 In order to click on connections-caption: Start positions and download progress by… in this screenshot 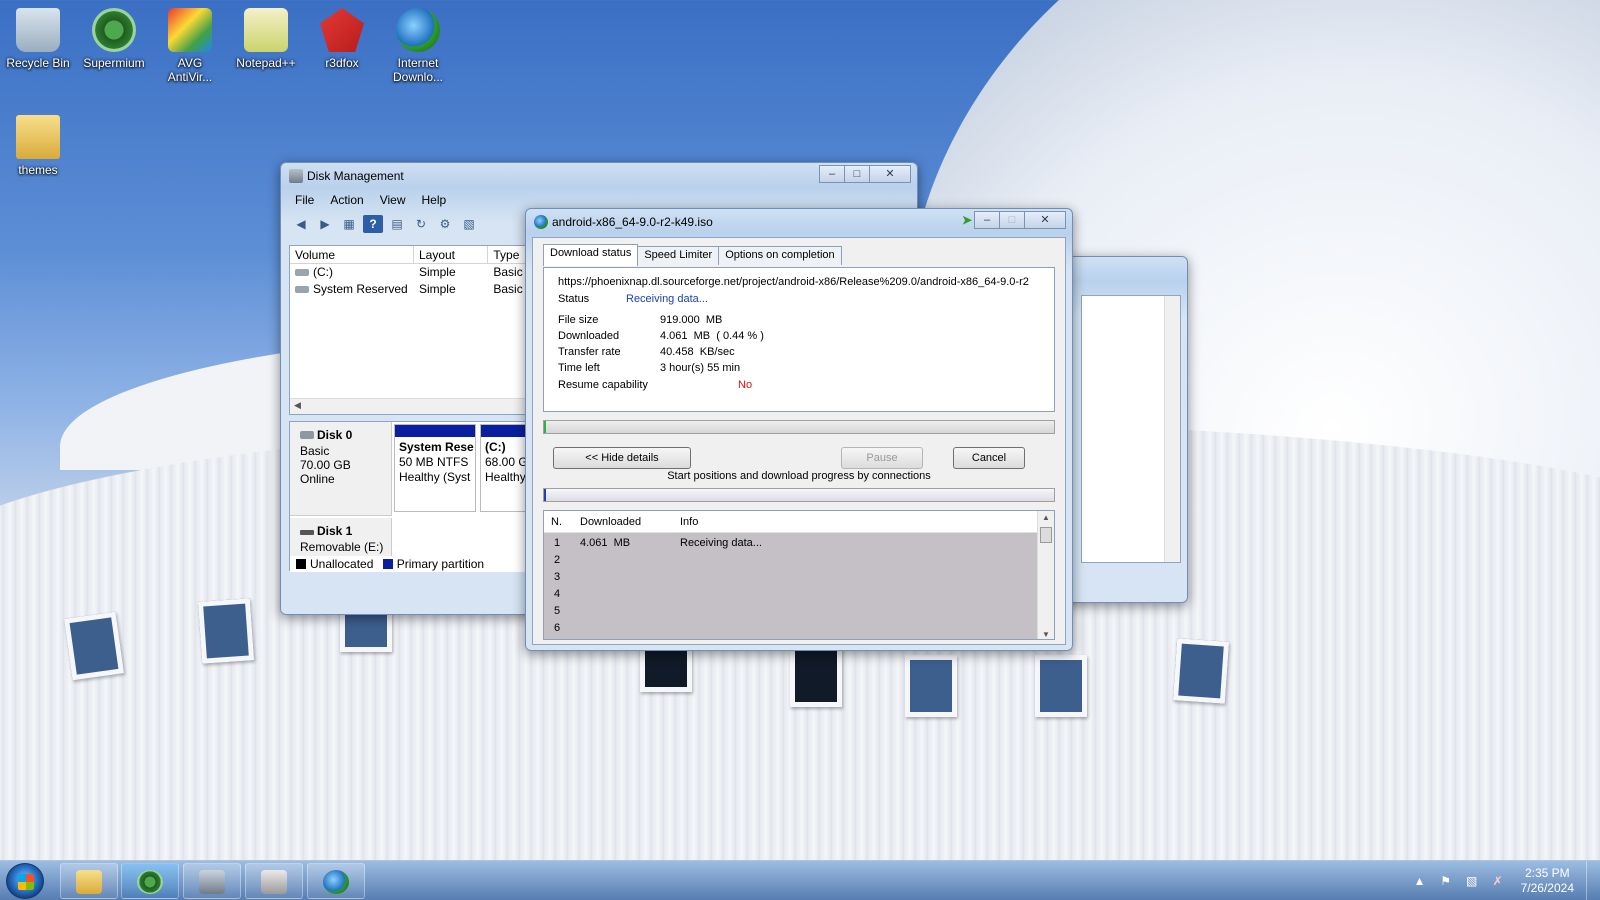, I will do `click(799, 476)`.